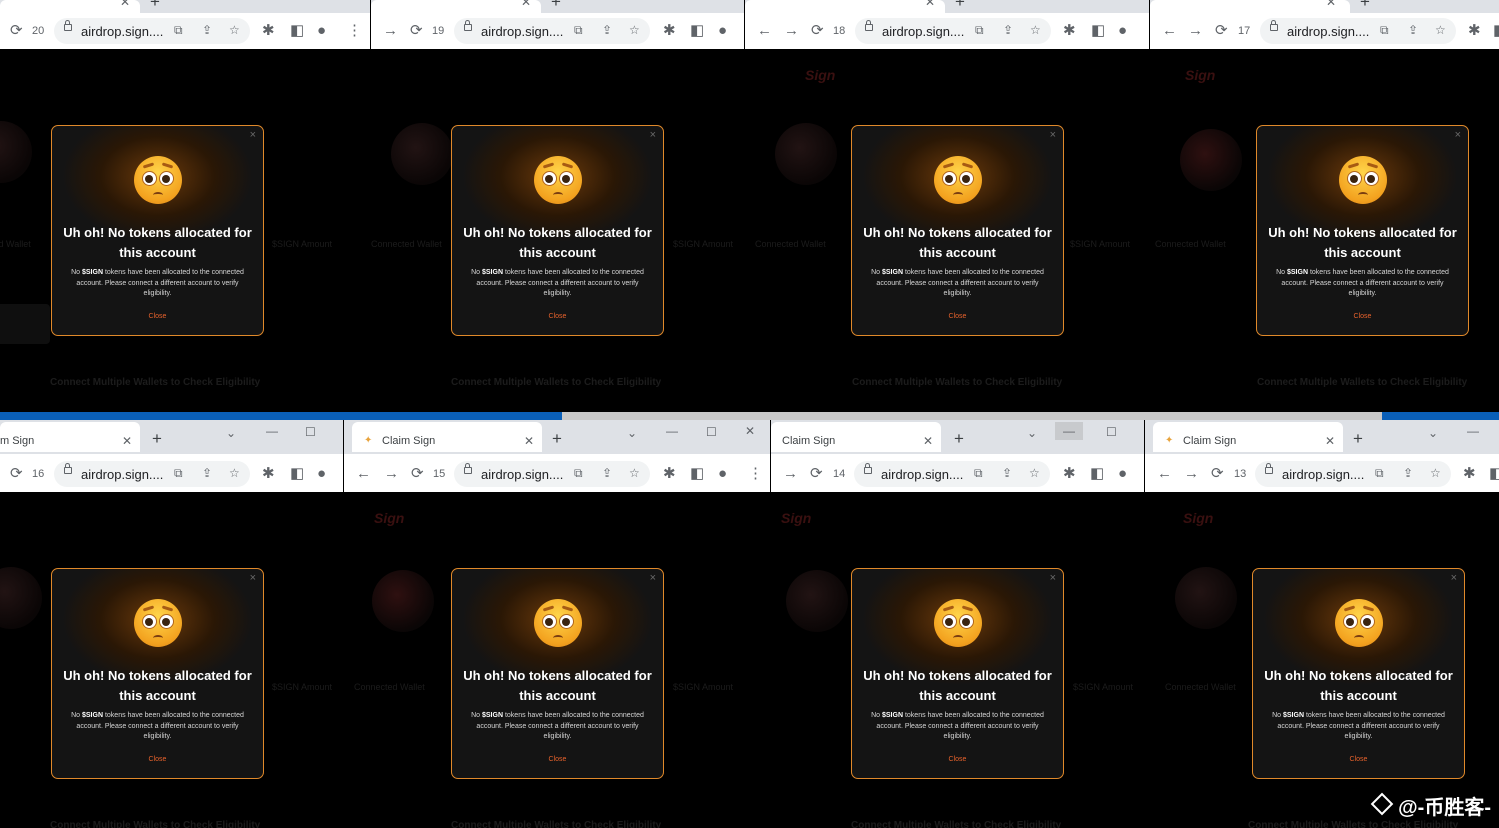 The height and width of the screenshot is (828, 1499). What do you see at coordinates (70, 437) in the screenshot?
I see `tab-claim-sign: m Sign ✕` at bounding box center [70, 437].